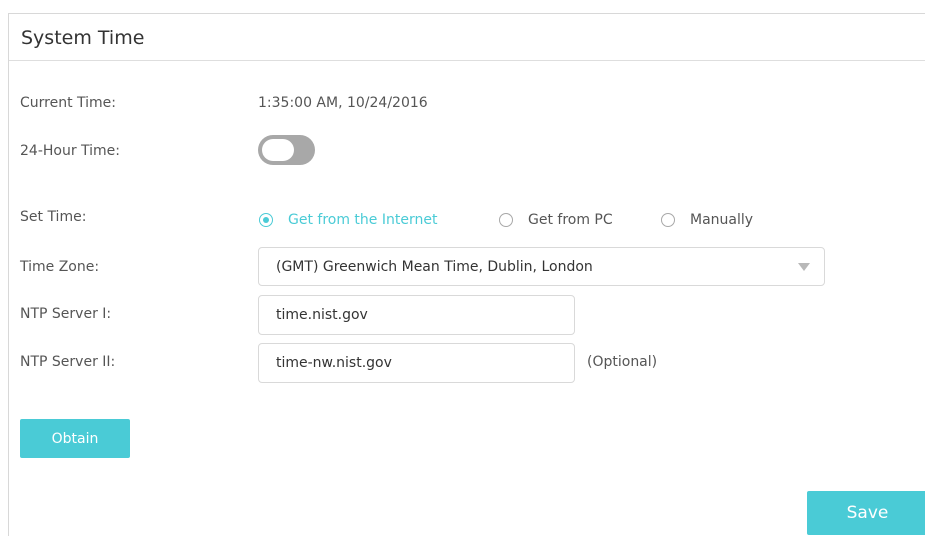  Describe the element at coordinates (53, 217) in the screenshot. I see `set-time-label: Set Time:` at that location.